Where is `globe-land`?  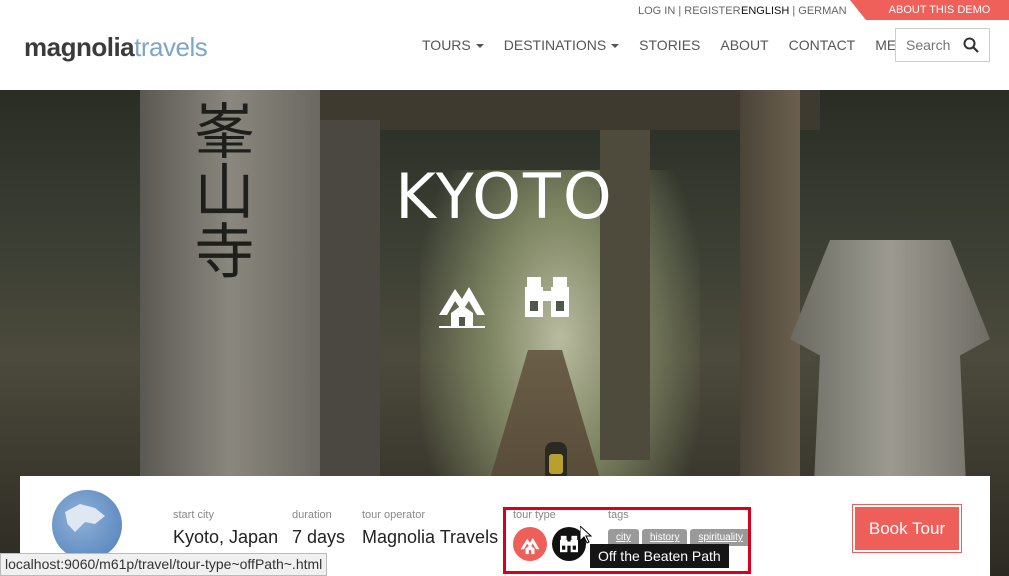
globe-land is located at coordinates (85, 518).